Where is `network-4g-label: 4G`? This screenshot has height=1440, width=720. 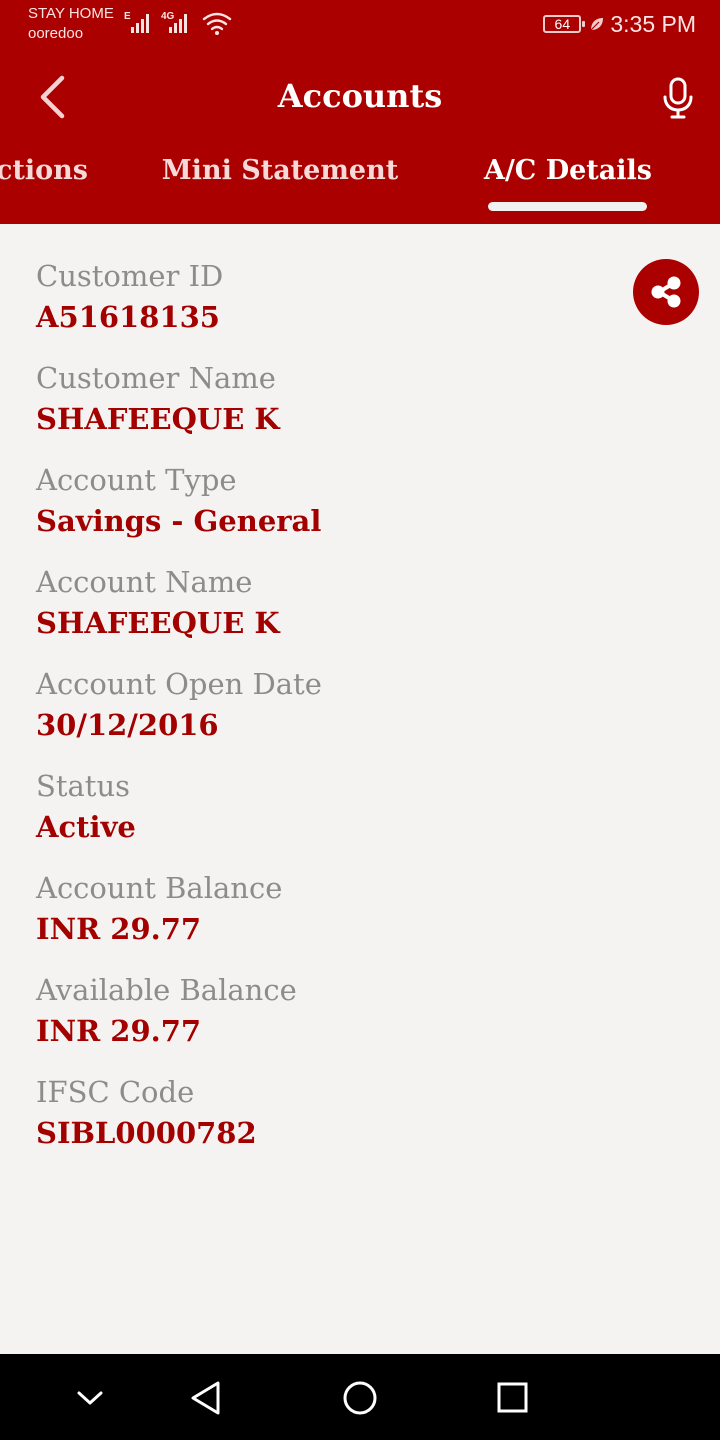
network-4g-label: 4G is located at coordinates (168, 16).